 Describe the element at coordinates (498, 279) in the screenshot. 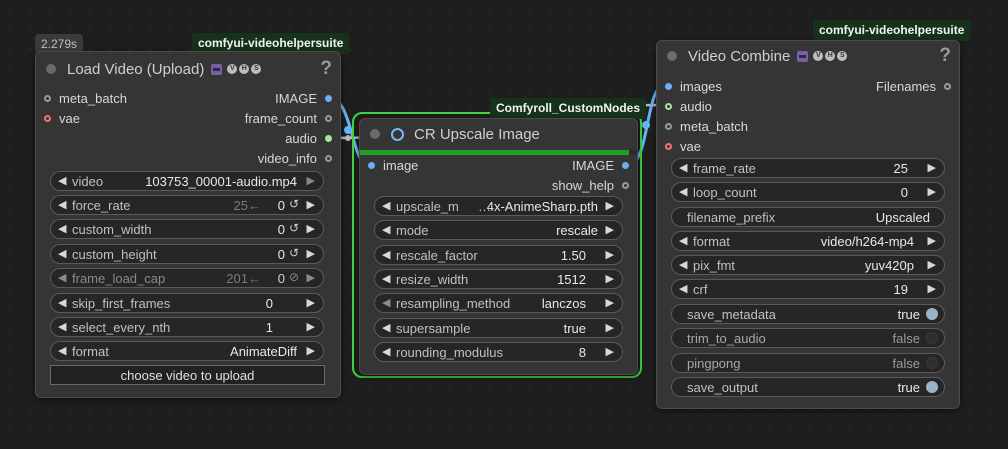

I see `resize-width-widget: ◀ resize_width 1512 ▶` at that location.